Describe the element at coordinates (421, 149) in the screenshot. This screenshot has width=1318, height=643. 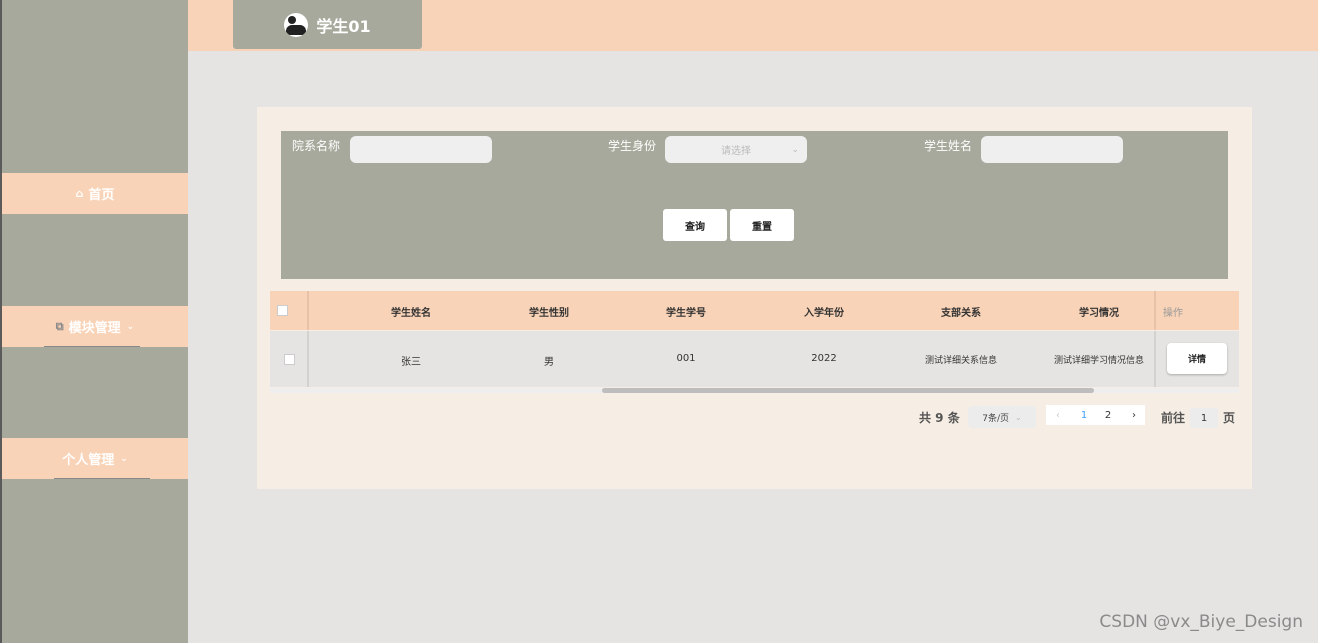
I see `dept-input` at that location.